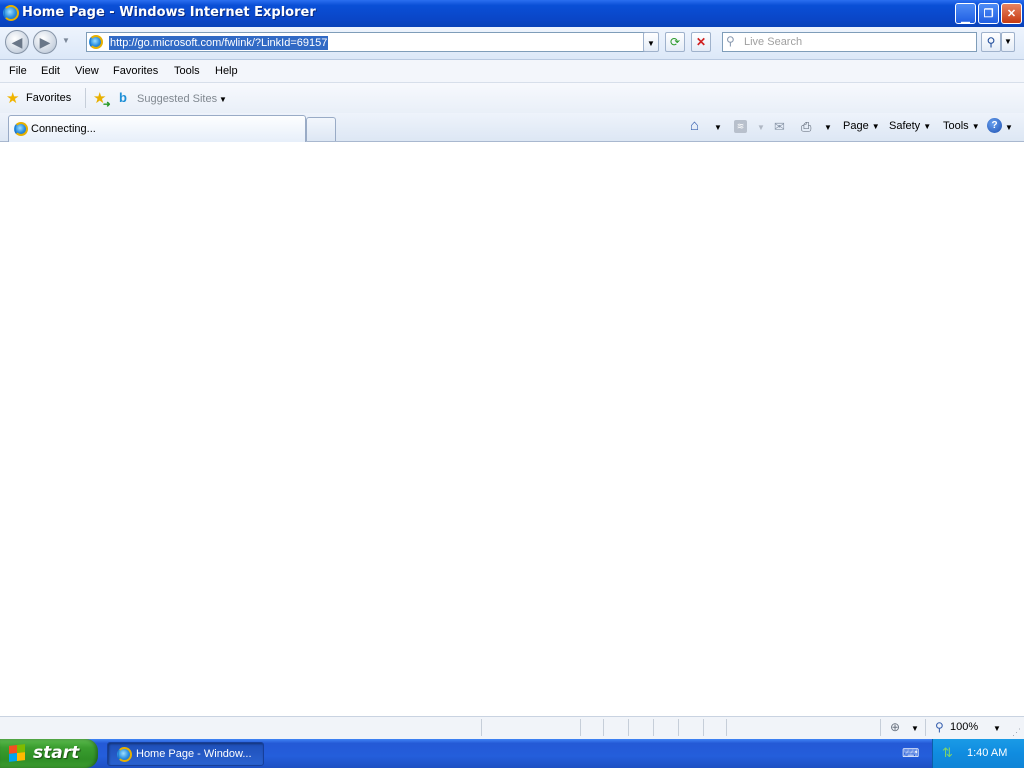 This screenshot has height=768, width=1024. What do you see at coordinates (1016, 732) in the screenshot?
I see `resize-grip-icon: ⋰` at bounding box center [1016, 732].